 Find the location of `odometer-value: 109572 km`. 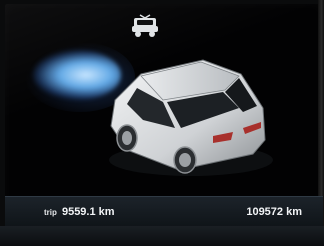

odometer-value: 109572 km is located at coordinates (274, 212).